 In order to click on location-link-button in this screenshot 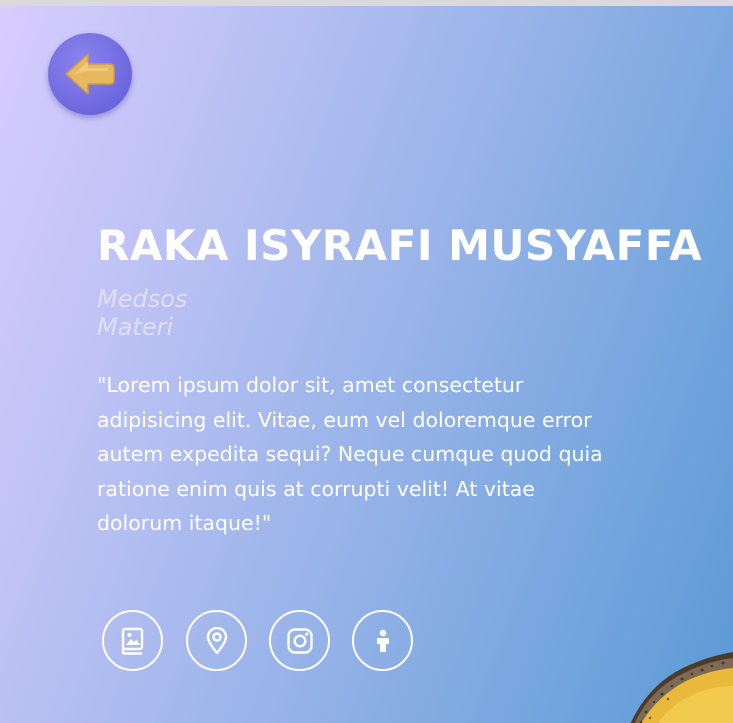, I will do `click(216, 640)`.